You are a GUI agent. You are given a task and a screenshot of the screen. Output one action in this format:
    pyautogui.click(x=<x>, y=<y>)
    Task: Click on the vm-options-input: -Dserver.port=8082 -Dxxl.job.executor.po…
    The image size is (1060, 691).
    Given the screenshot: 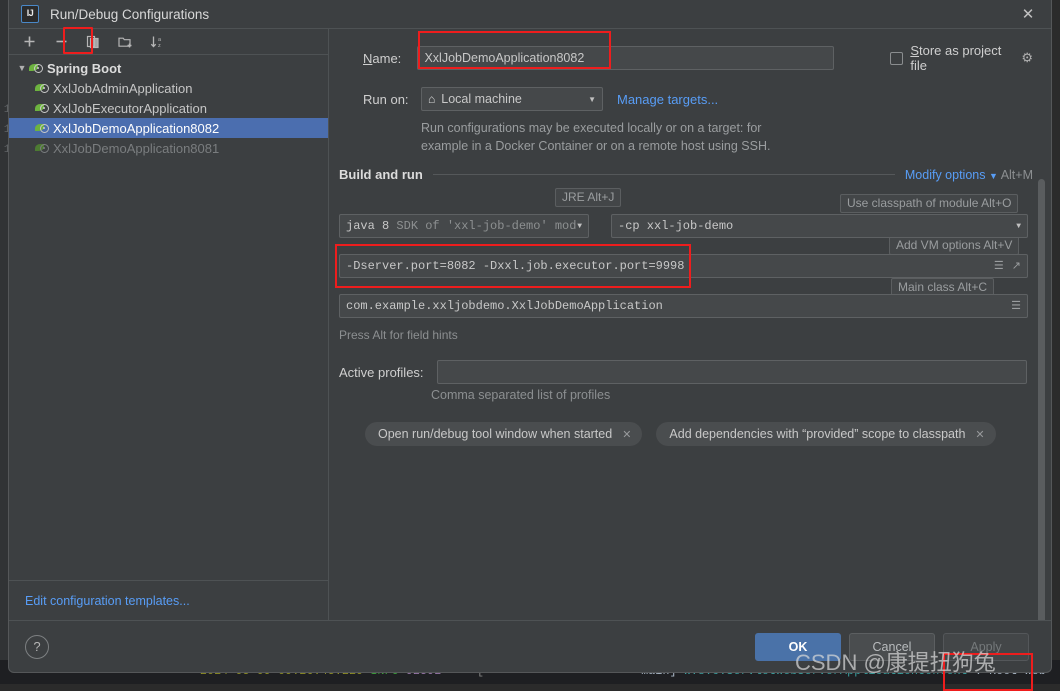 What is the action you would take?
    pyautogui.click(x=683, y=266)
    